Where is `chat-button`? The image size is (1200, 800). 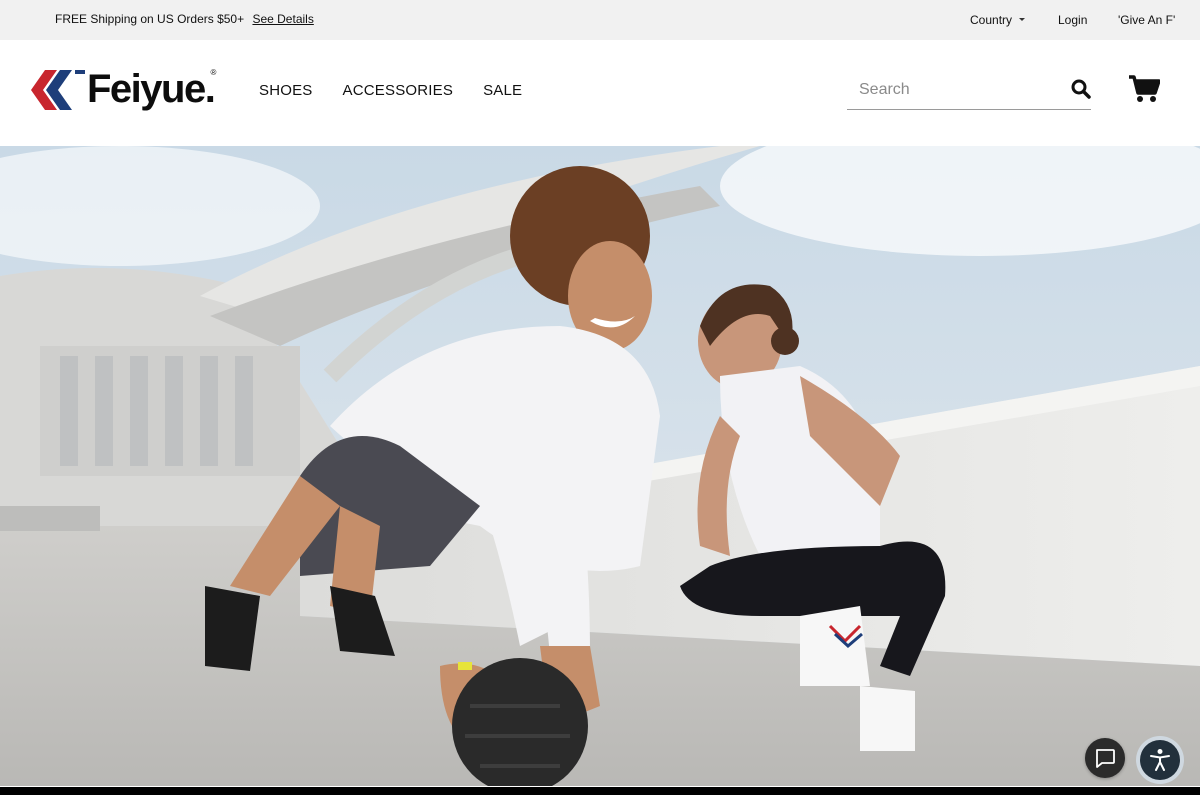 chat-button is located at coordinates (1105, 758).